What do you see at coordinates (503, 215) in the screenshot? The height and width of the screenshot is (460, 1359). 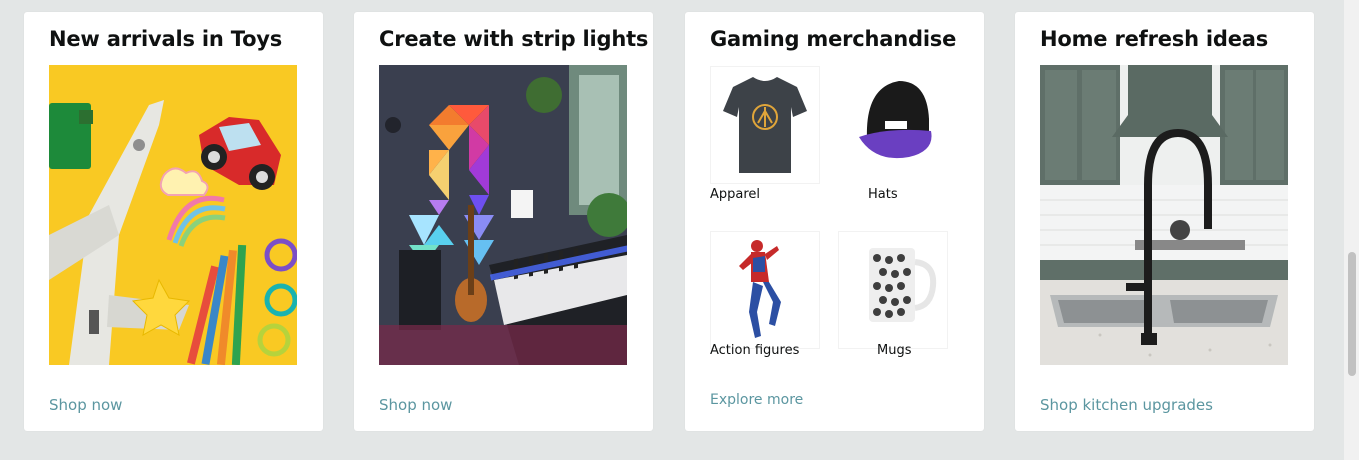 I see `strip-lights-room-image` at bounding box center [503, 215].